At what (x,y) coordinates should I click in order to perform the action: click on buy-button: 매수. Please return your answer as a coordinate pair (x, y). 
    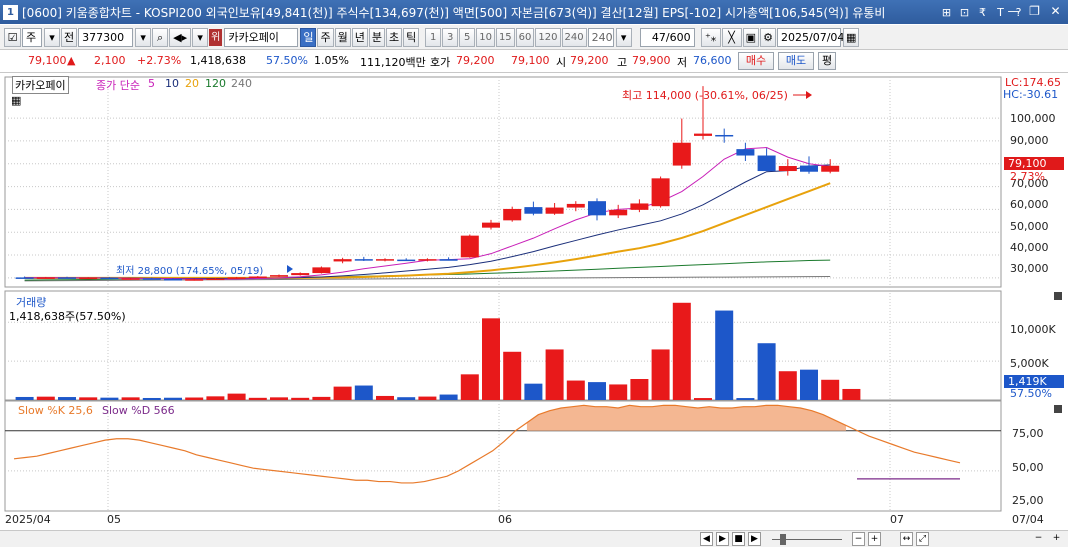
    Looking at the image, I should click on (756, 61).